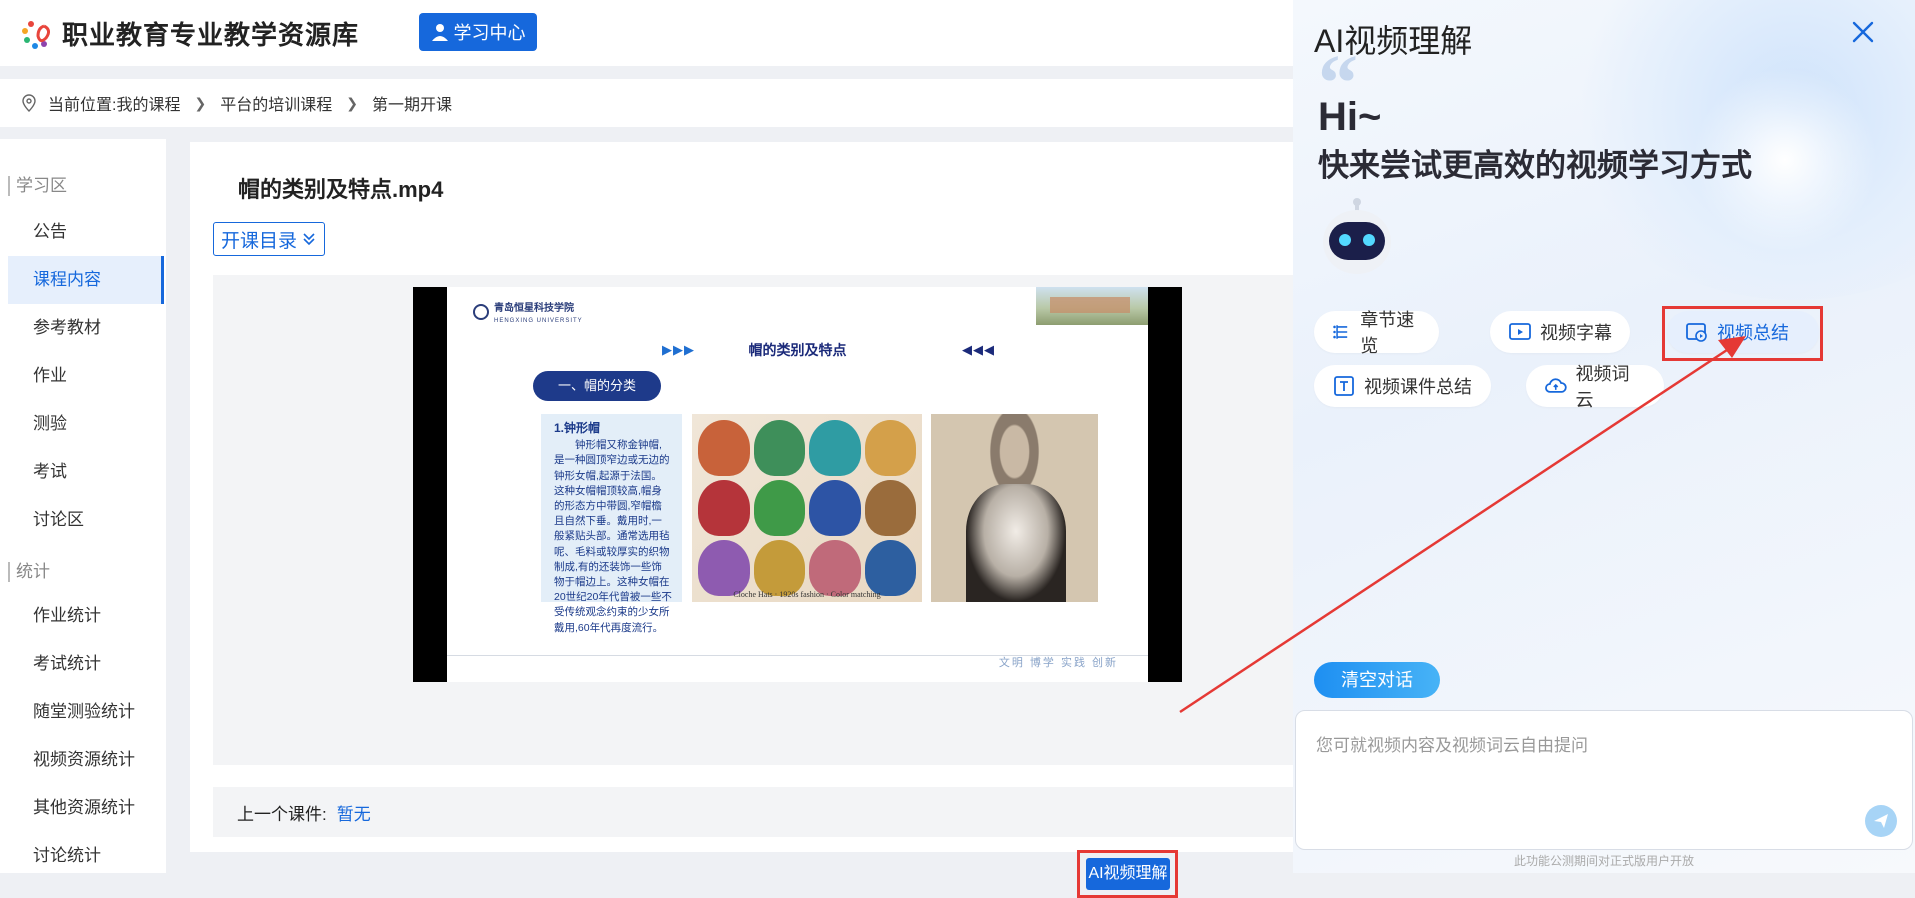 This screenshot has width=1915, height=898. I want to click on school-logo: 青岛恒星科技学院 HENGXING UNIVERSITY, so click(528, 312).